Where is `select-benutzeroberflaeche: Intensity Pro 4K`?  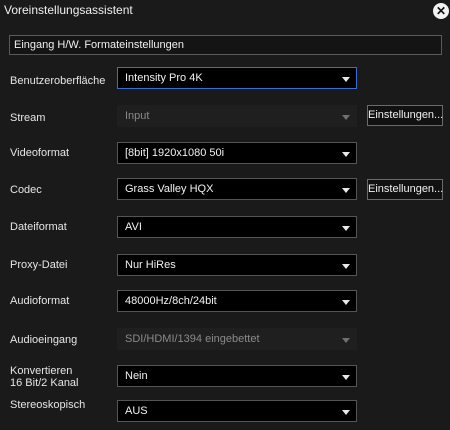 select-benutzeroberflaeche: Intensity Pro 4K is located at coordinates (237, 78).